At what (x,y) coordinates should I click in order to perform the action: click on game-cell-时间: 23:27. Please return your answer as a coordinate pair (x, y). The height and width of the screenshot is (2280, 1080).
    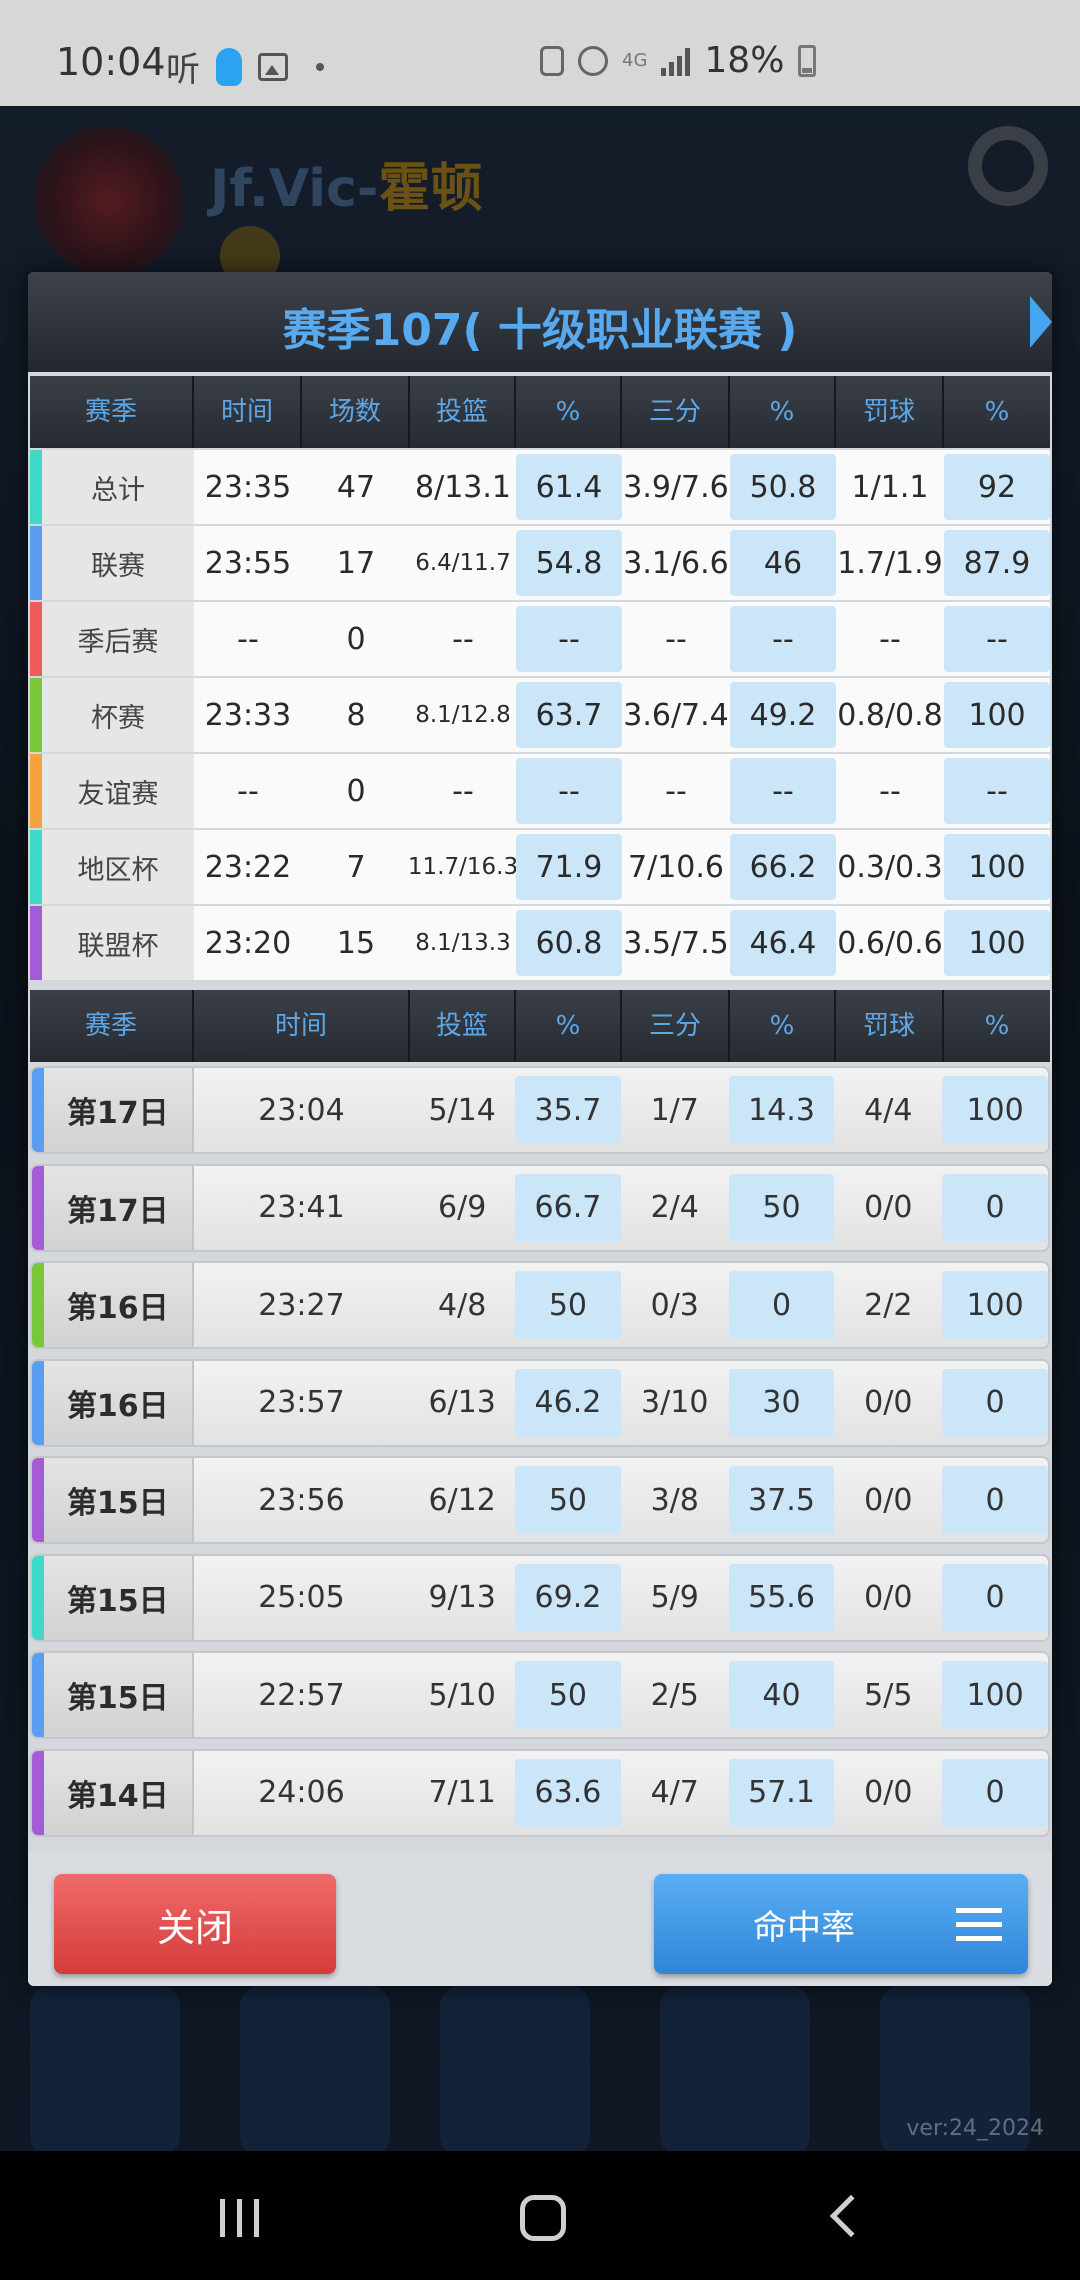
    Looking at the image, I should click on (301, 1305).